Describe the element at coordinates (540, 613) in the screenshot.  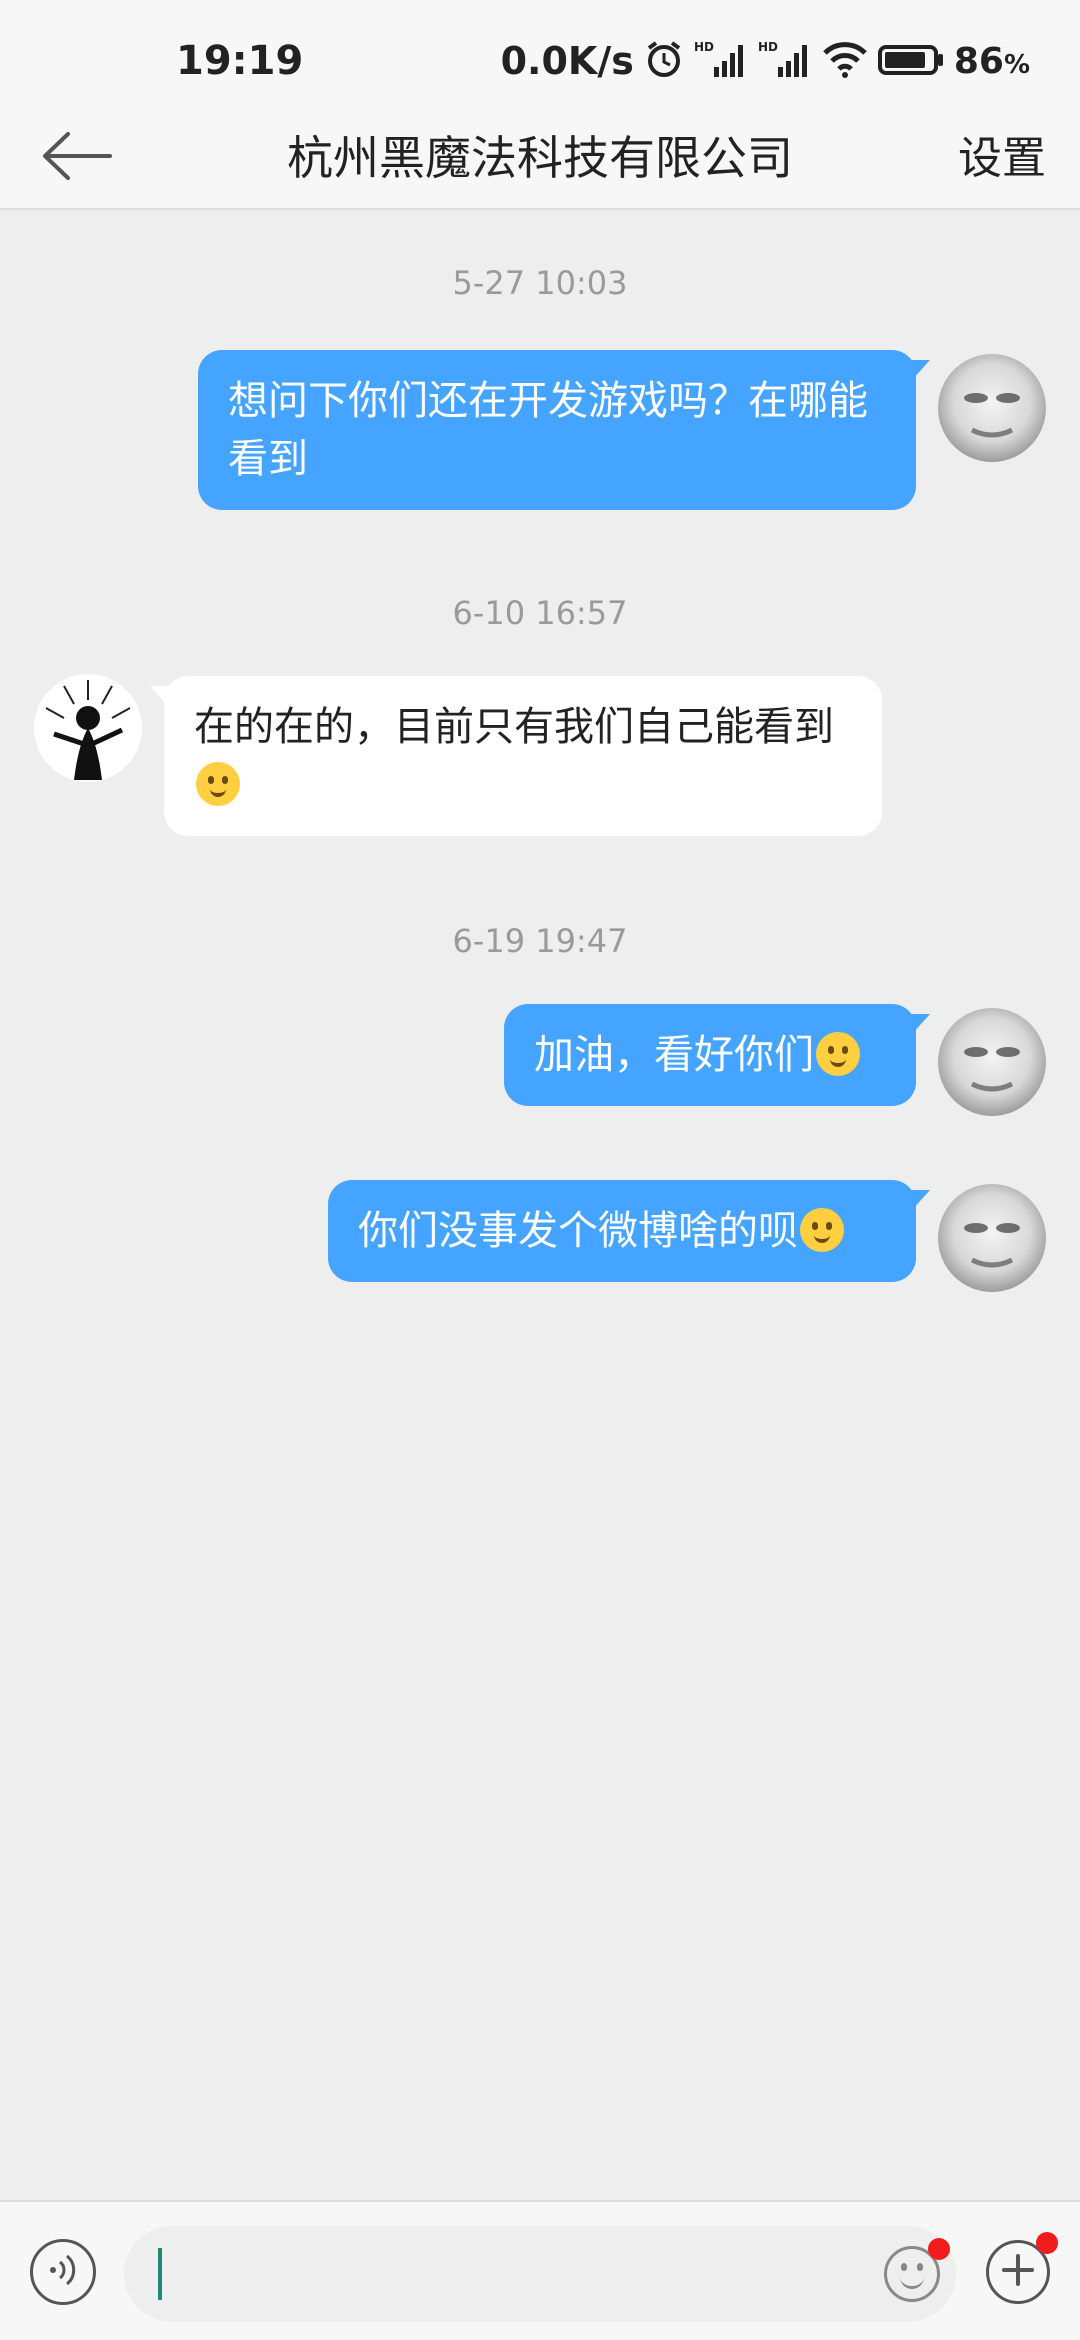
I see `message-timestamp: 6-10 16:57` at that location.